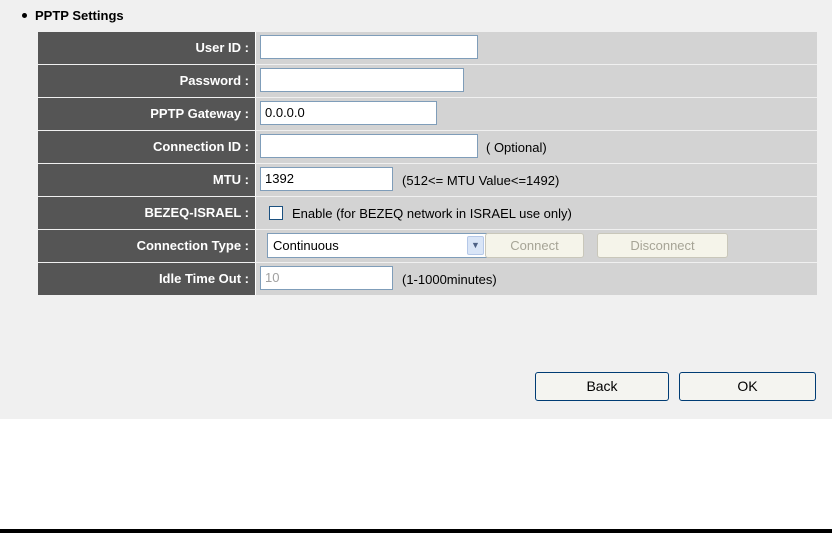 The height and width of the screenshot is (535, 832). Describe the element at coordinates (536, 81) in the screenshot. I see `password-cell` at that location.